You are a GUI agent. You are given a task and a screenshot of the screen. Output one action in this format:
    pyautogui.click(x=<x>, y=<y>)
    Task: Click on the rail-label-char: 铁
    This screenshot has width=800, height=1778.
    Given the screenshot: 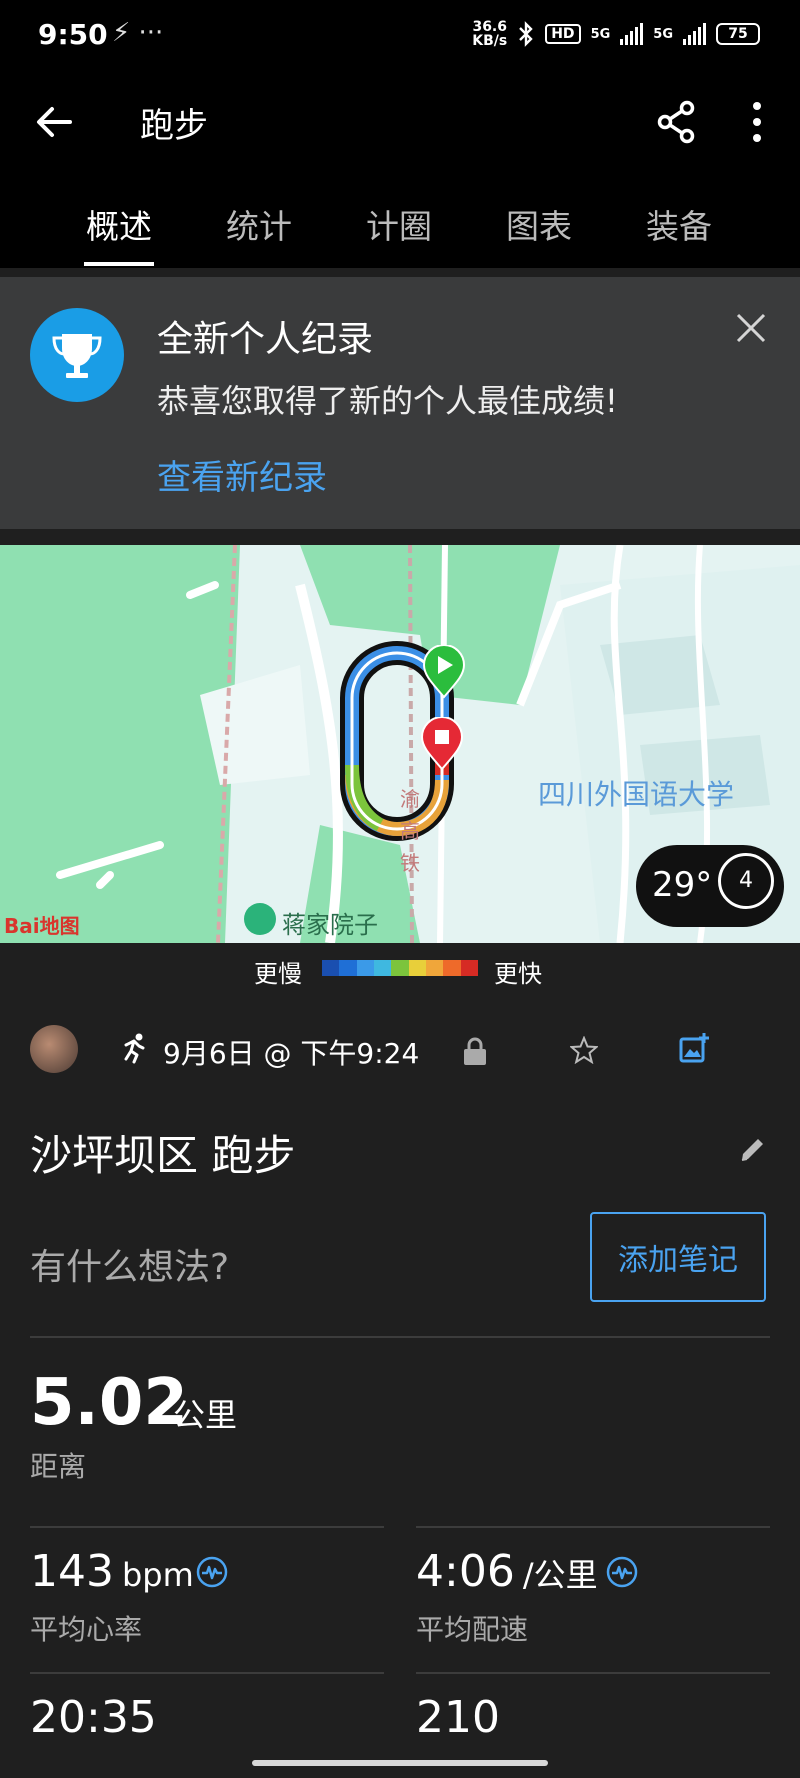 What is the action you would take?
    pyautogui.click(x=410, y=863)
    